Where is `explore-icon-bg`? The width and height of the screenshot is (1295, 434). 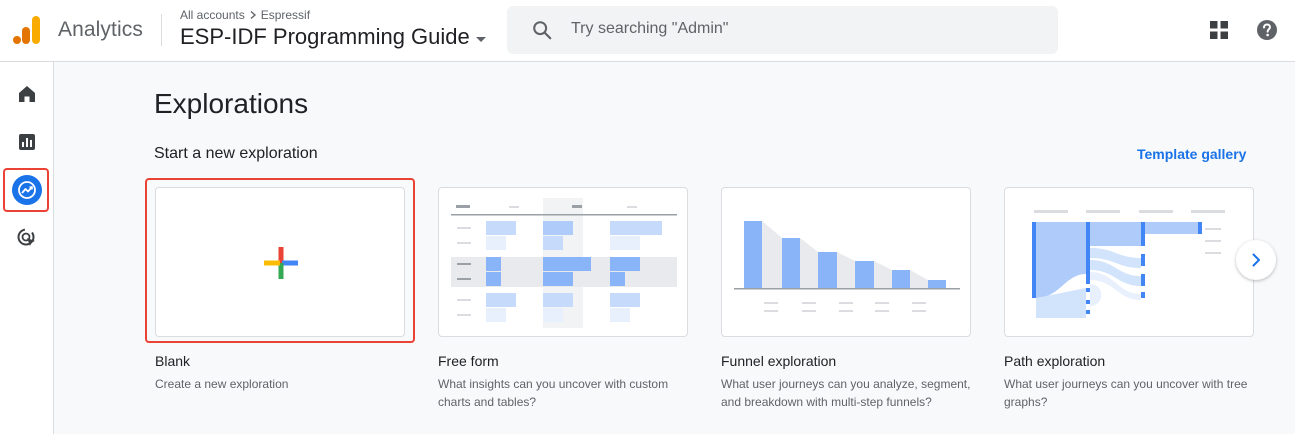
explore-icon-bg is located at coordinates (27, 190).